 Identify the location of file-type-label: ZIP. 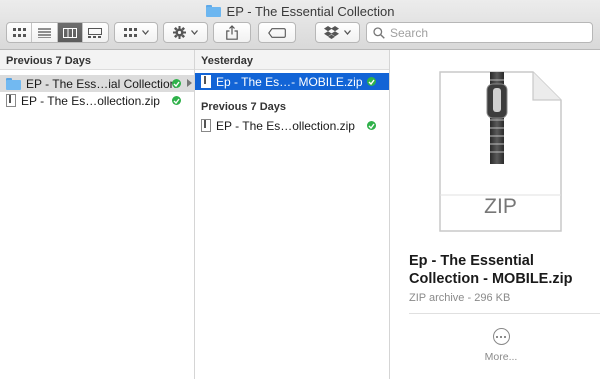
(500, 206).